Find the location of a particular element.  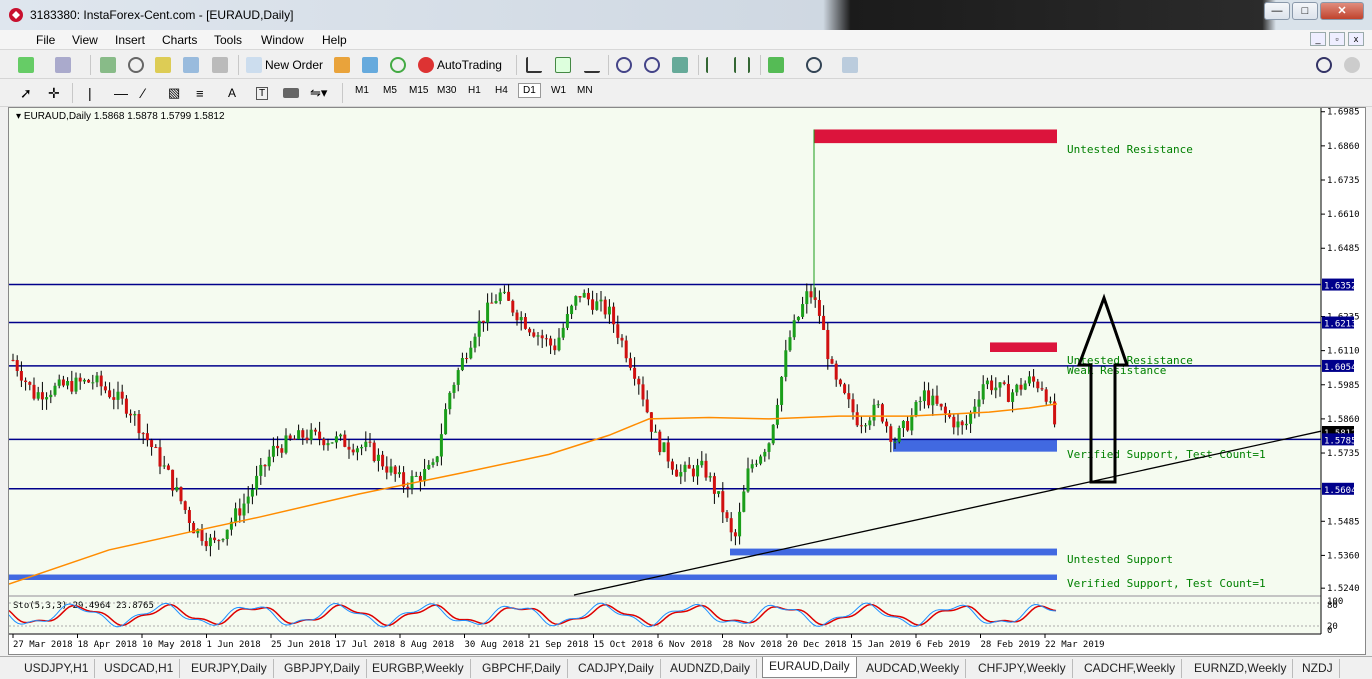

text-tool: A is located at coordinates (232, 93).